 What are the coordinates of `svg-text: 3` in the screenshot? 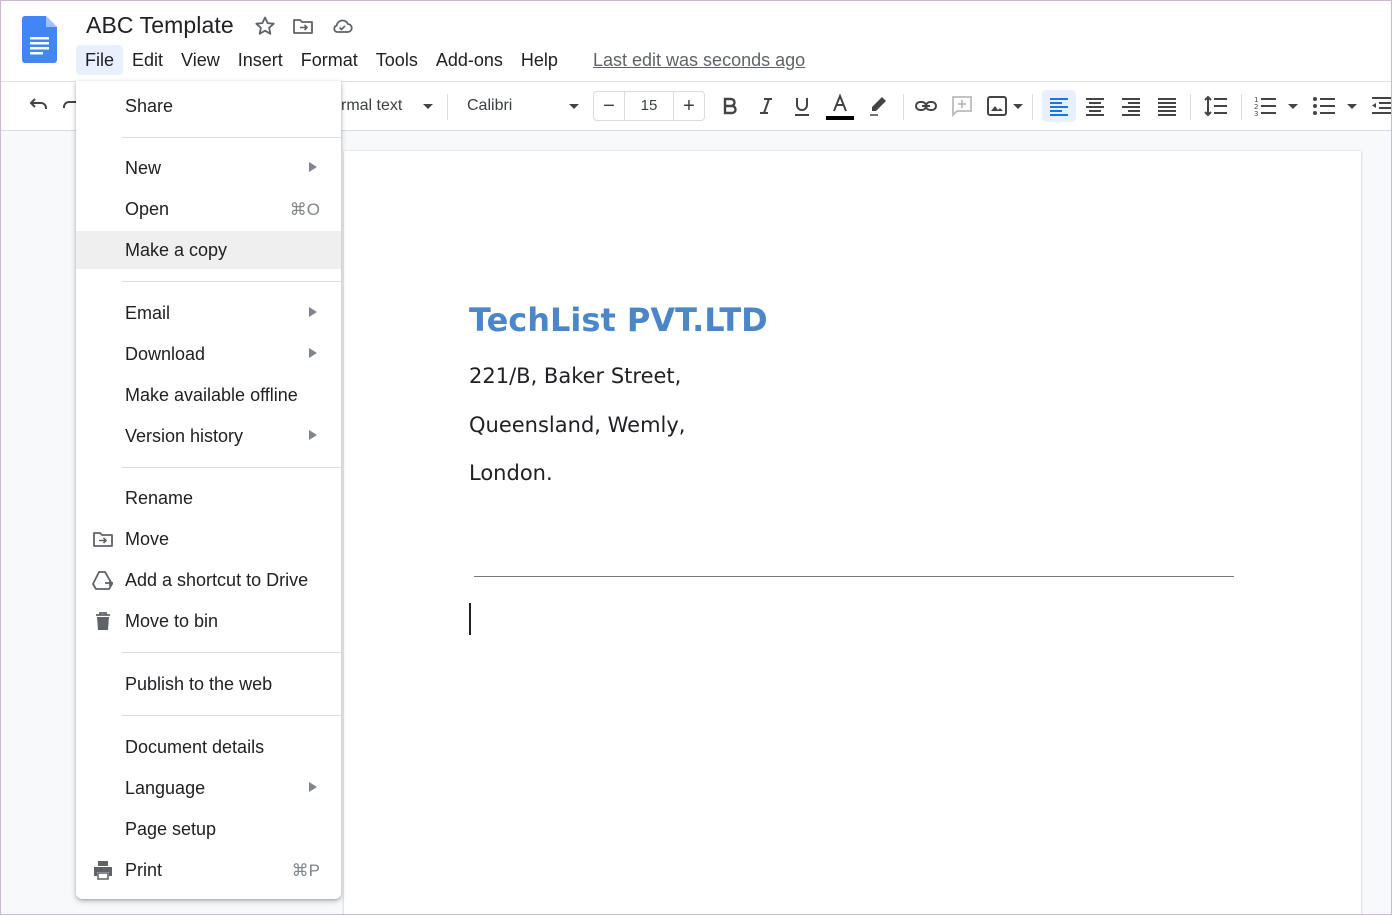 It's located at (1256, 114).